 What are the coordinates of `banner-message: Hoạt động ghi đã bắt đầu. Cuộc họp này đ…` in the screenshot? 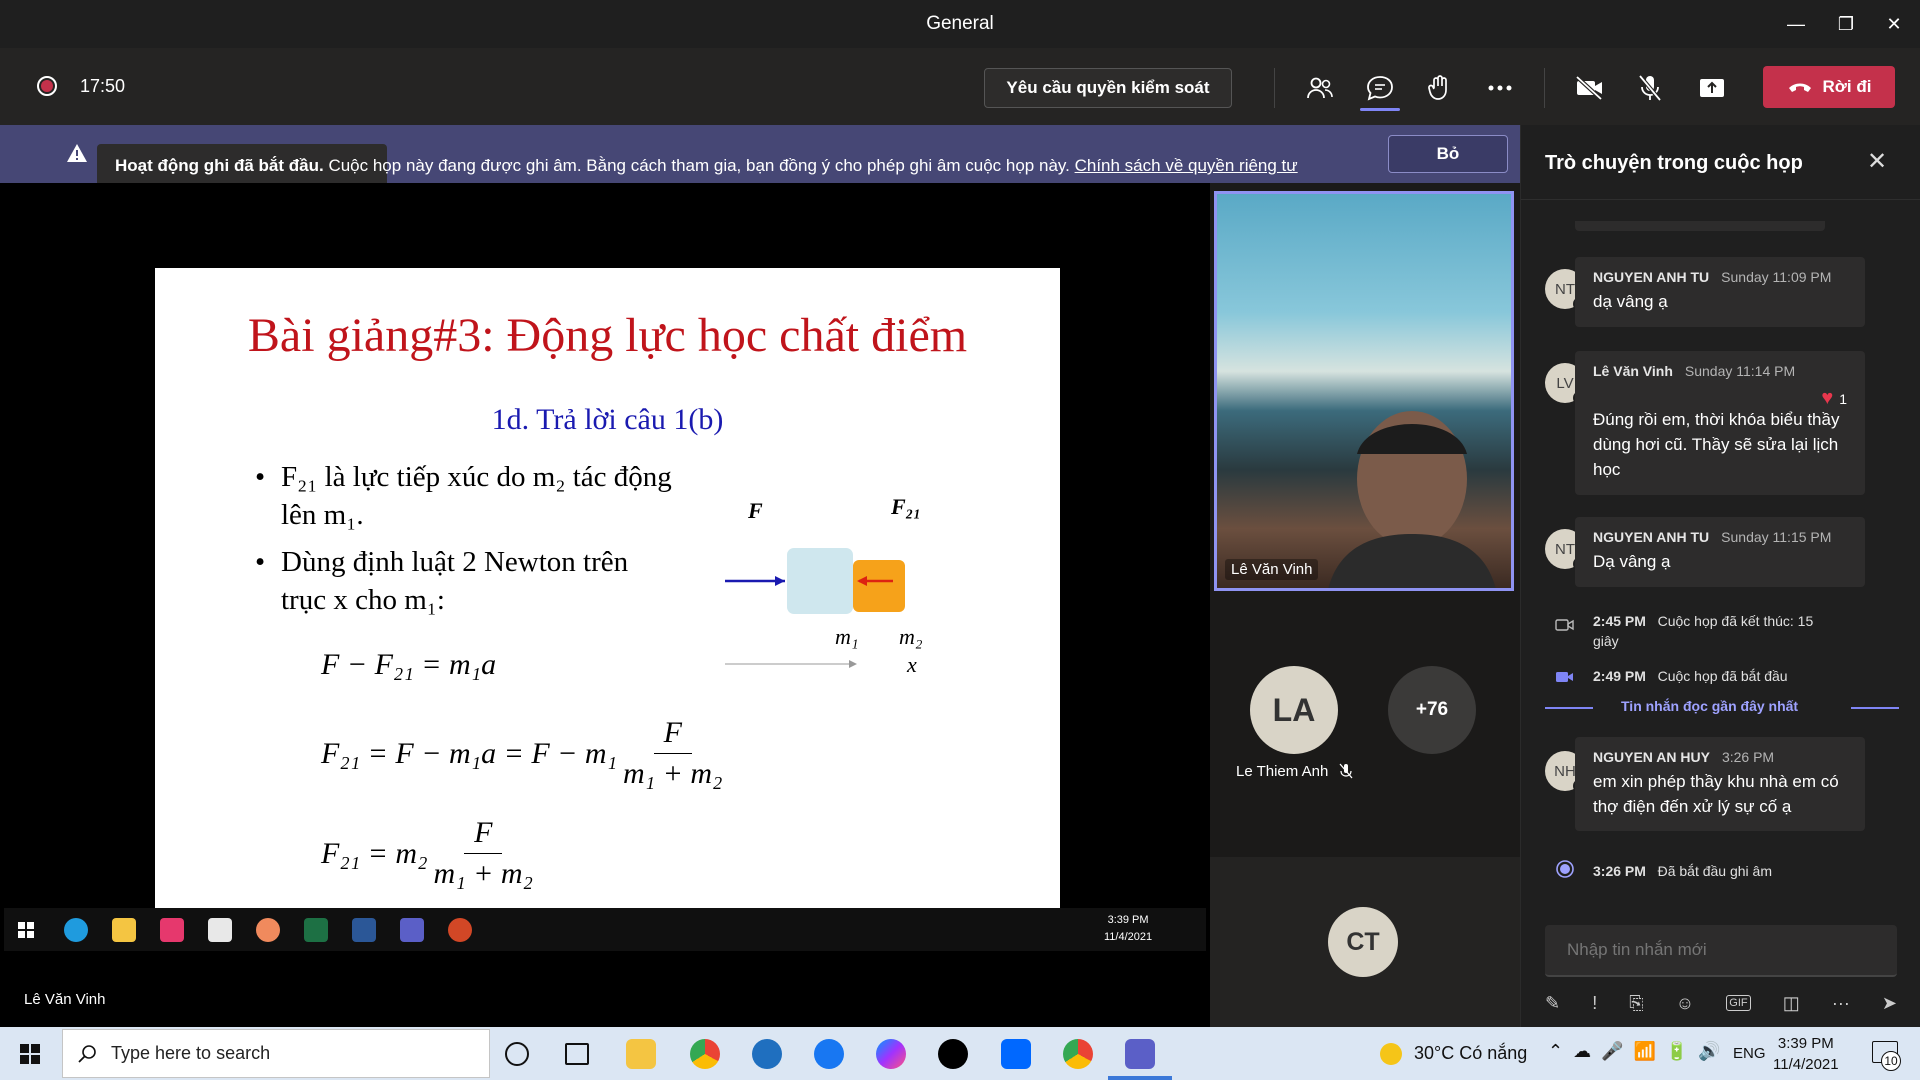 It's located at (697, 166).